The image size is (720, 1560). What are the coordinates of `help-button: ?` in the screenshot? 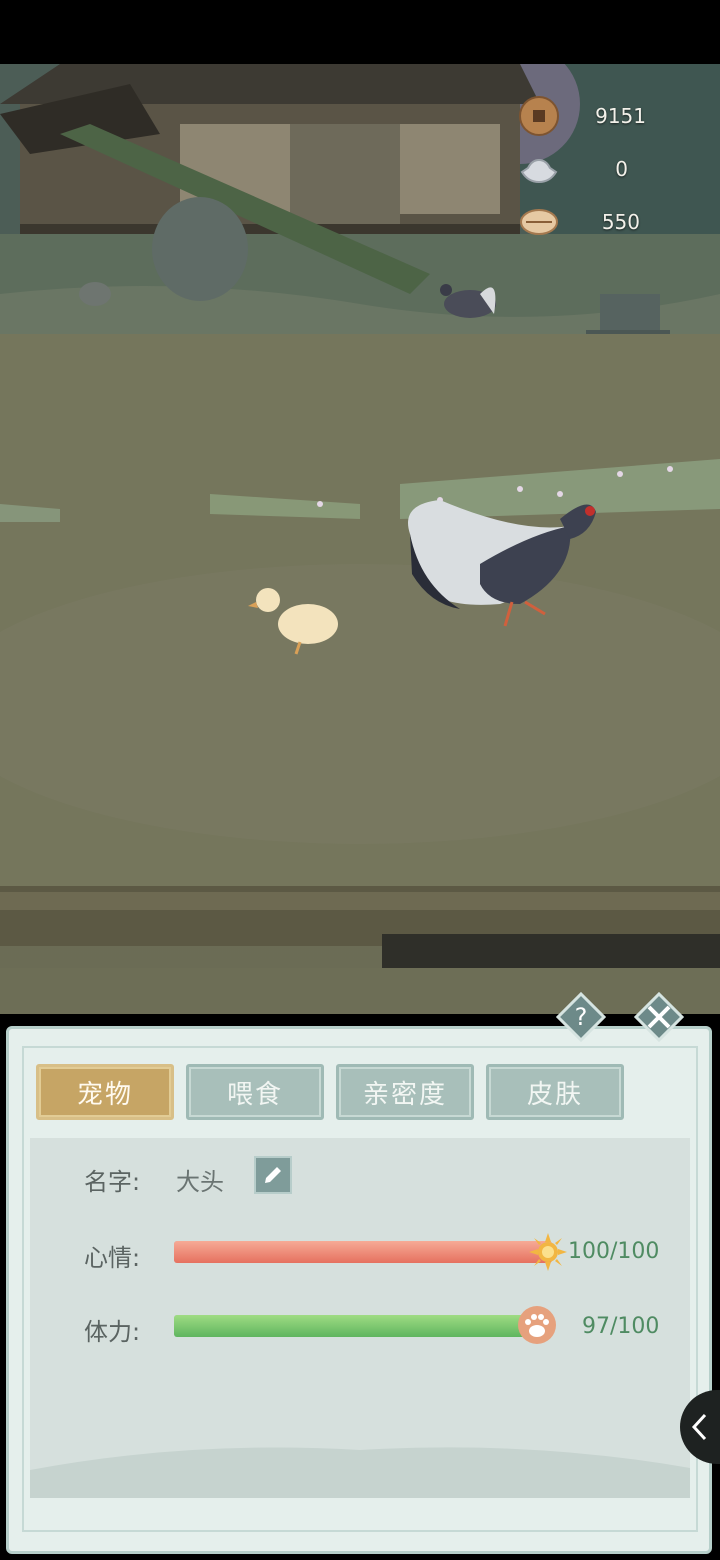 It's located at (581, 1017).